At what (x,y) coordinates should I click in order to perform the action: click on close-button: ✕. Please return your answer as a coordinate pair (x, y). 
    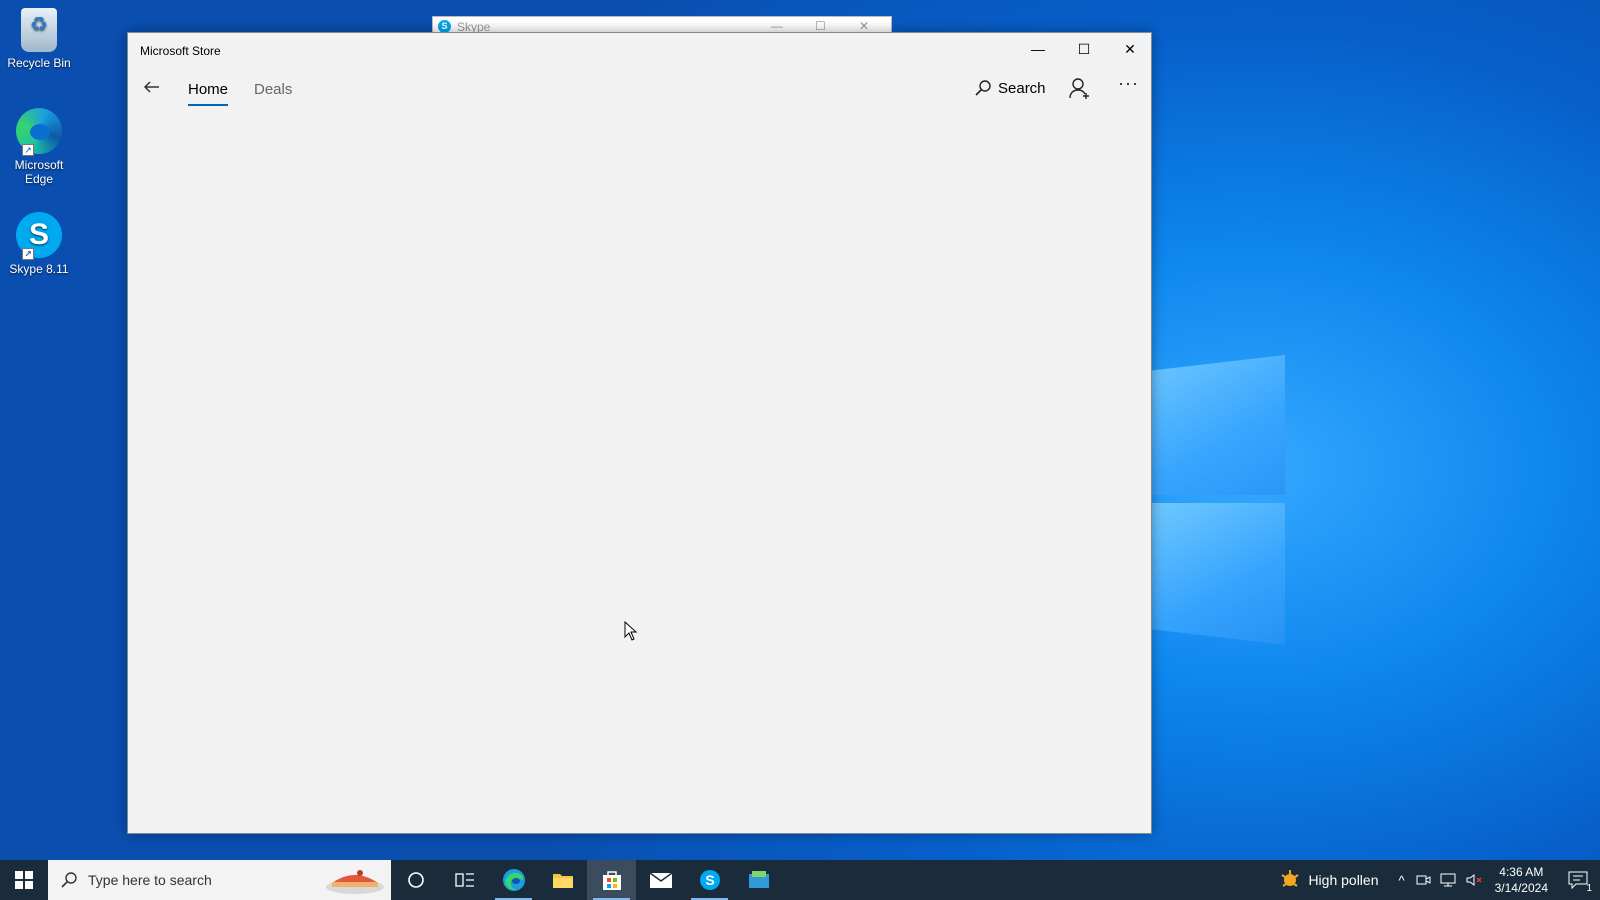
    Looking at the image, I should click on (1130, 49).